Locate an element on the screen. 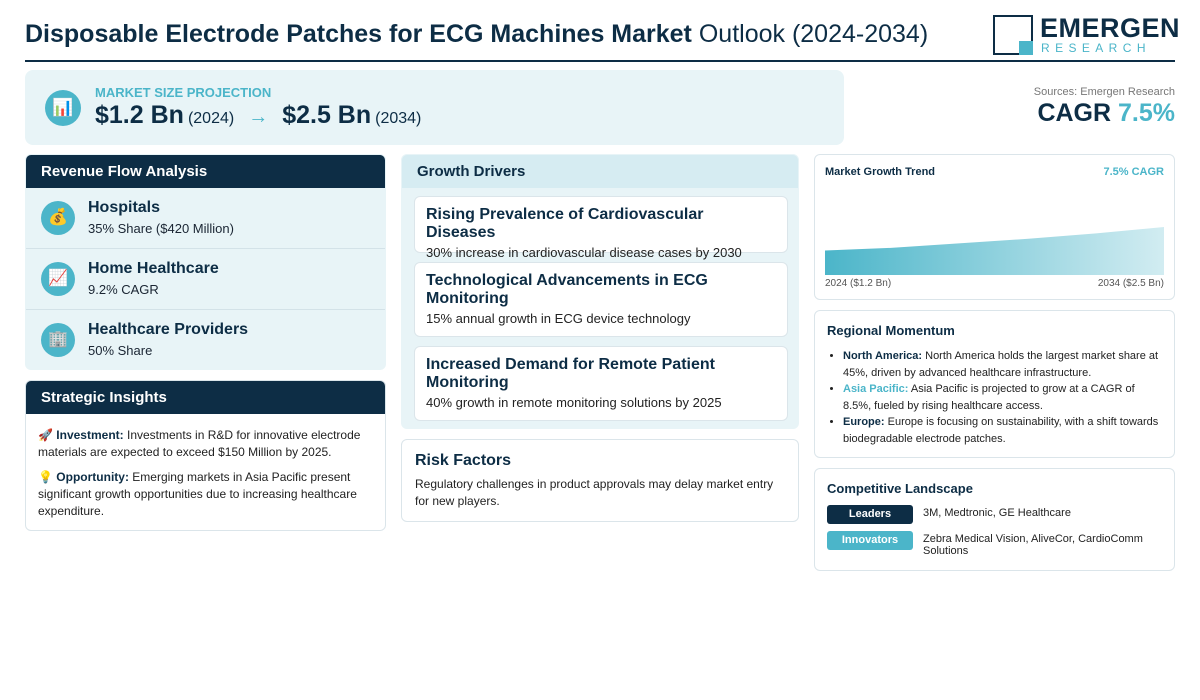  projection-start-year: (2024) is located at coordinates (211, 118).